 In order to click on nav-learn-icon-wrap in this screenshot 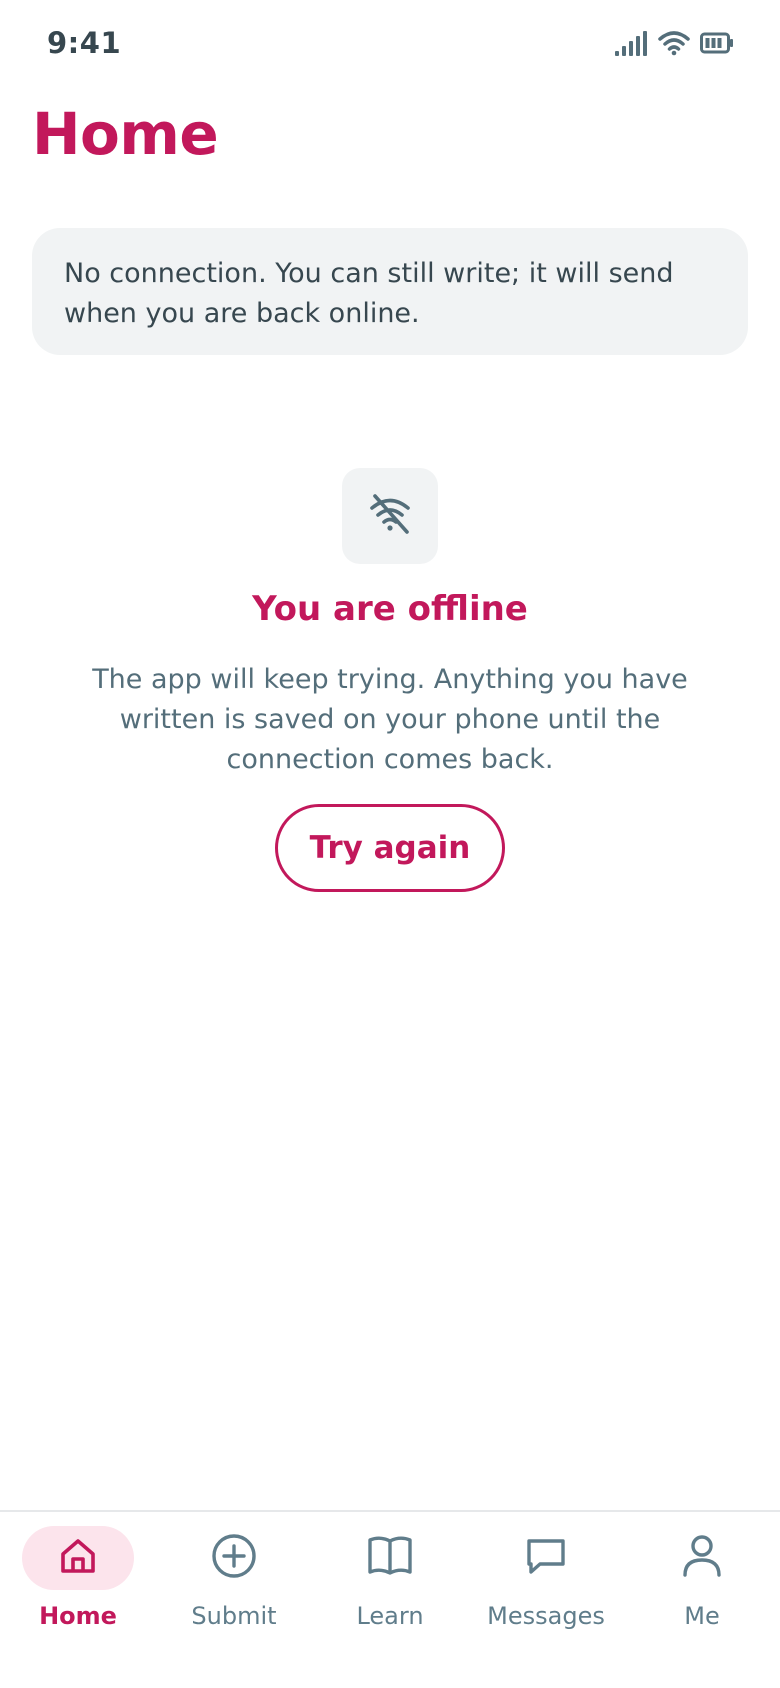, I will do `click(390, 1558)`.